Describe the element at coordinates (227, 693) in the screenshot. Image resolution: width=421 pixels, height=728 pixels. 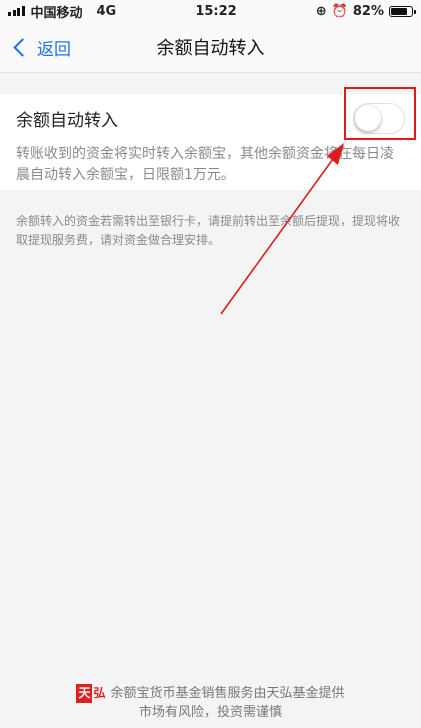
I see `footer-line-1: 余额宝货币基金销售服务由天弘基金提供` at that location.